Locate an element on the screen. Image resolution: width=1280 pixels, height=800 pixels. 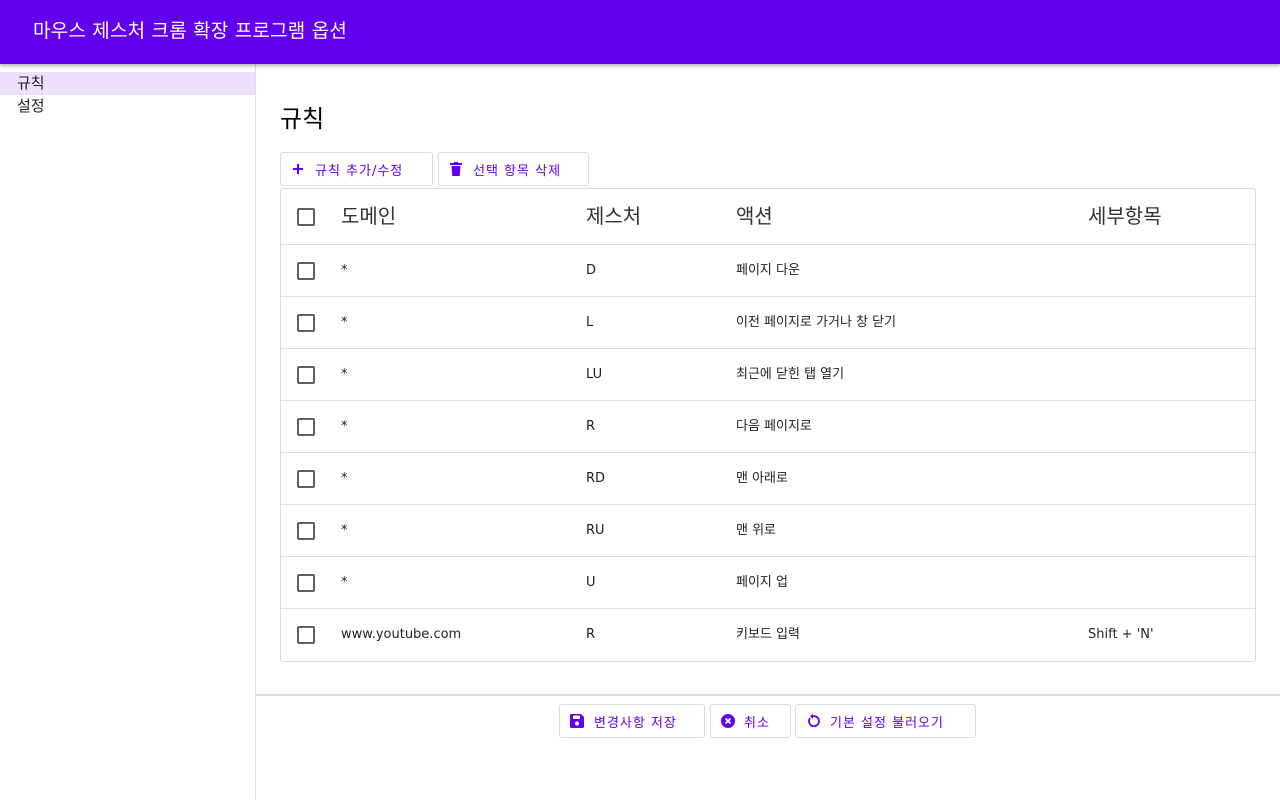
table-row: * U 페이지 업 is located at coordinates (768, 583).